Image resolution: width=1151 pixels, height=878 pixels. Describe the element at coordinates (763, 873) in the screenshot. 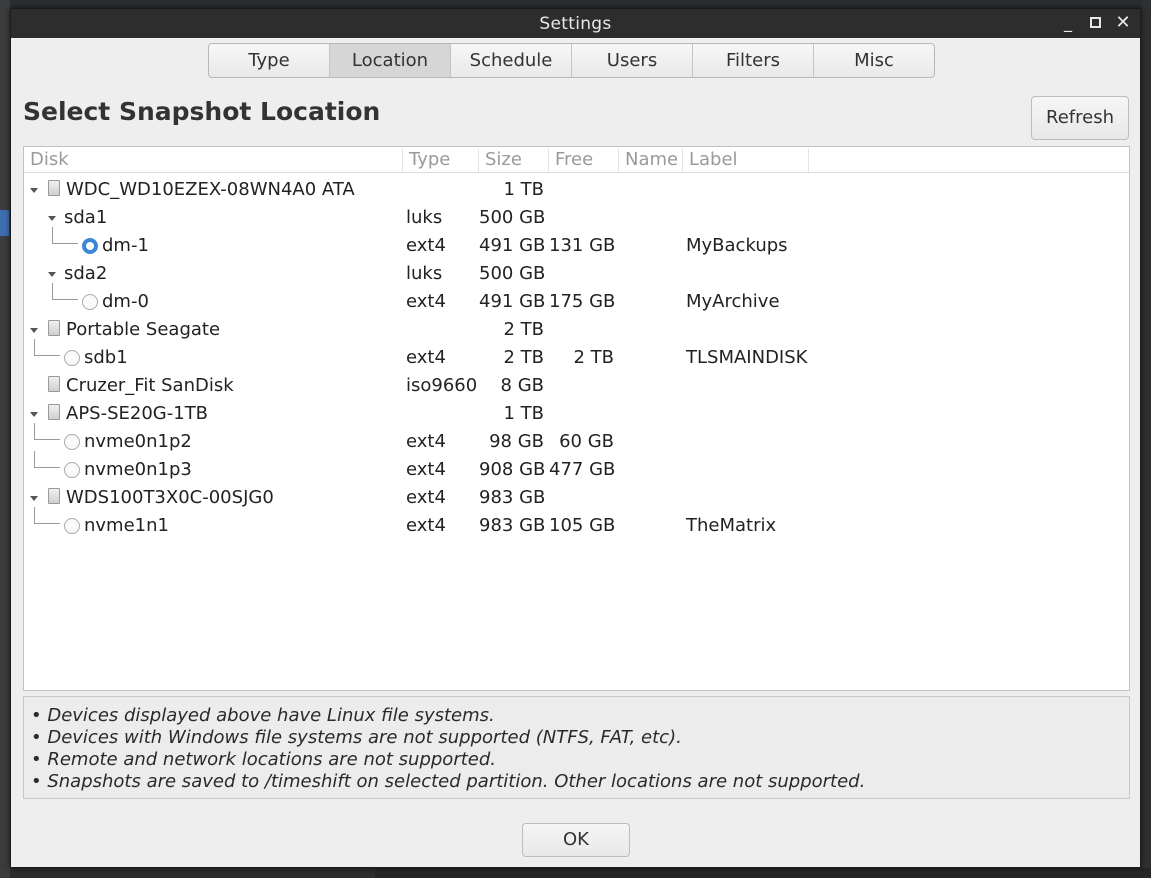

I see `background-editor-bottom` at that location.